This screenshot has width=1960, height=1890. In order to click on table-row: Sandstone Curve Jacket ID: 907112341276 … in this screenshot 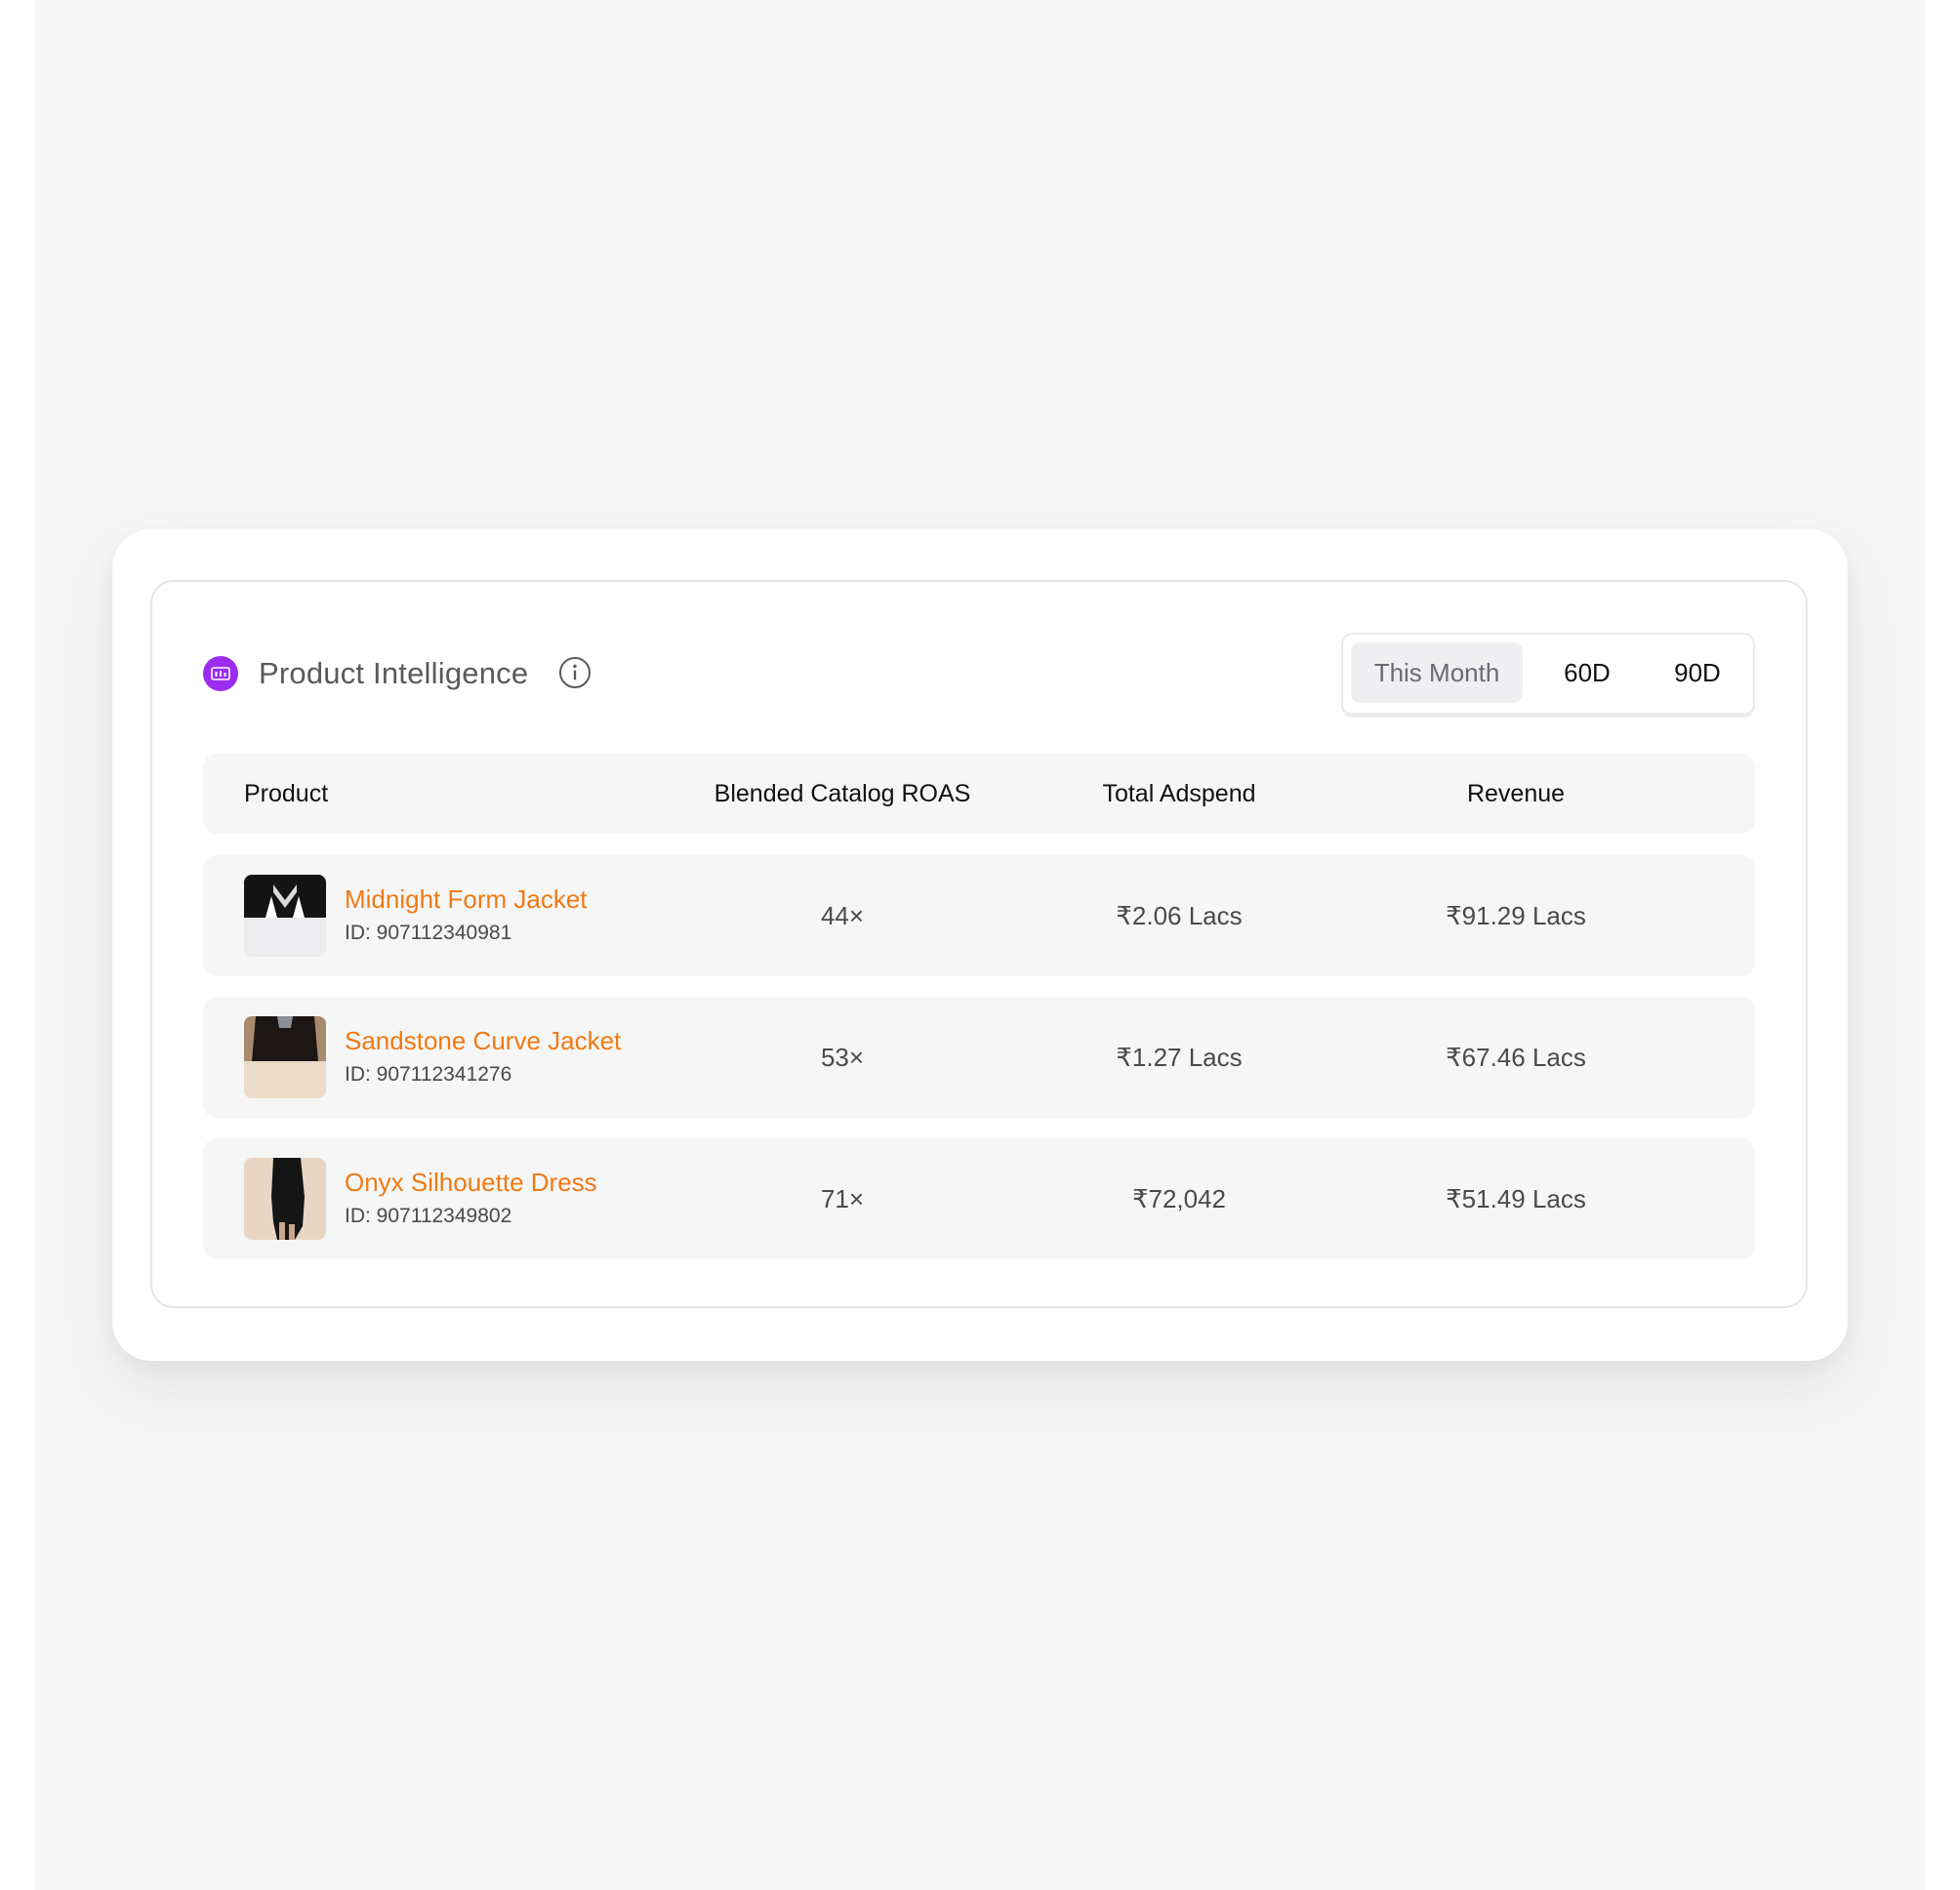, I will do `click(979, 1057)`.